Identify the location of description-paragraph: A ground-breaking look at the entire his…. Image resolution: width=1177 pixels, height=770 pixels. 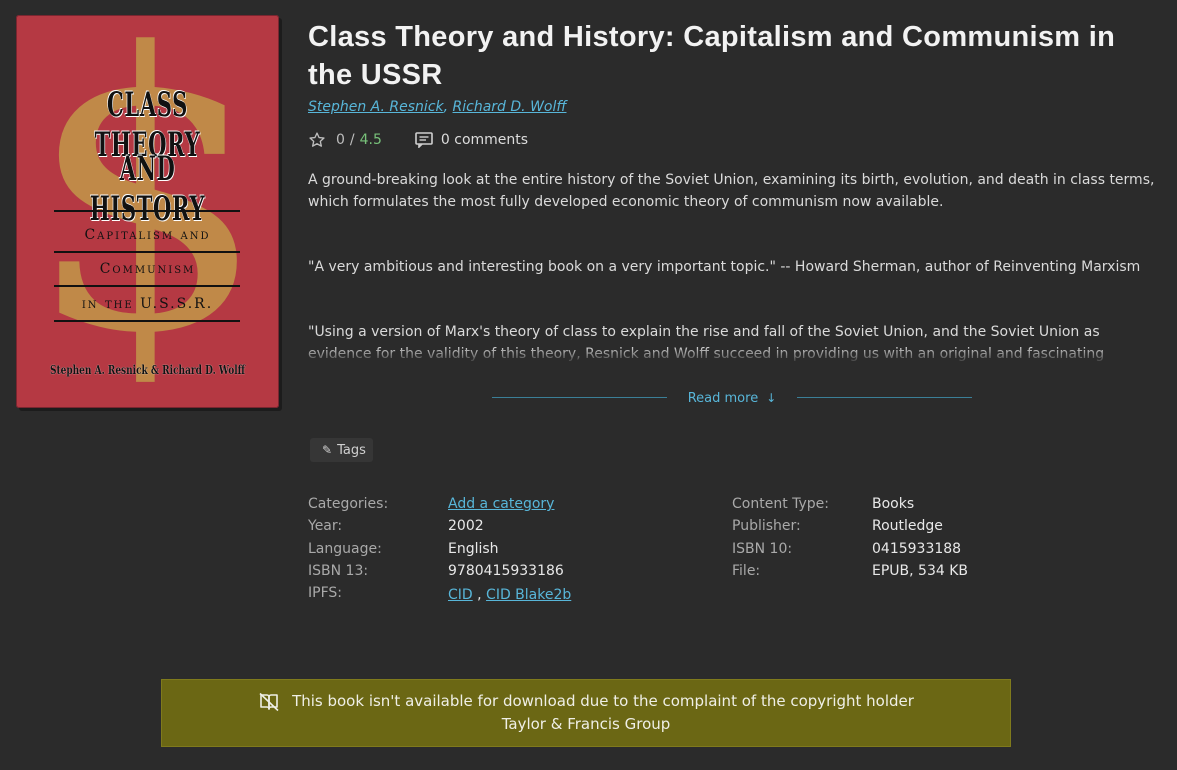
(731, 191).